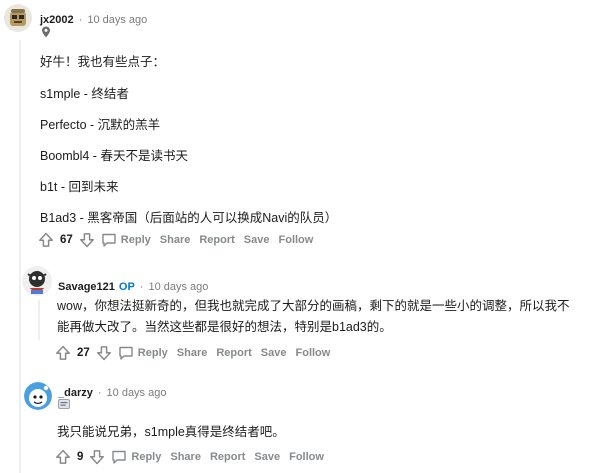  I want to click on comment-actions: 9 Reply Share Report Save Follow, so click(189, 457).